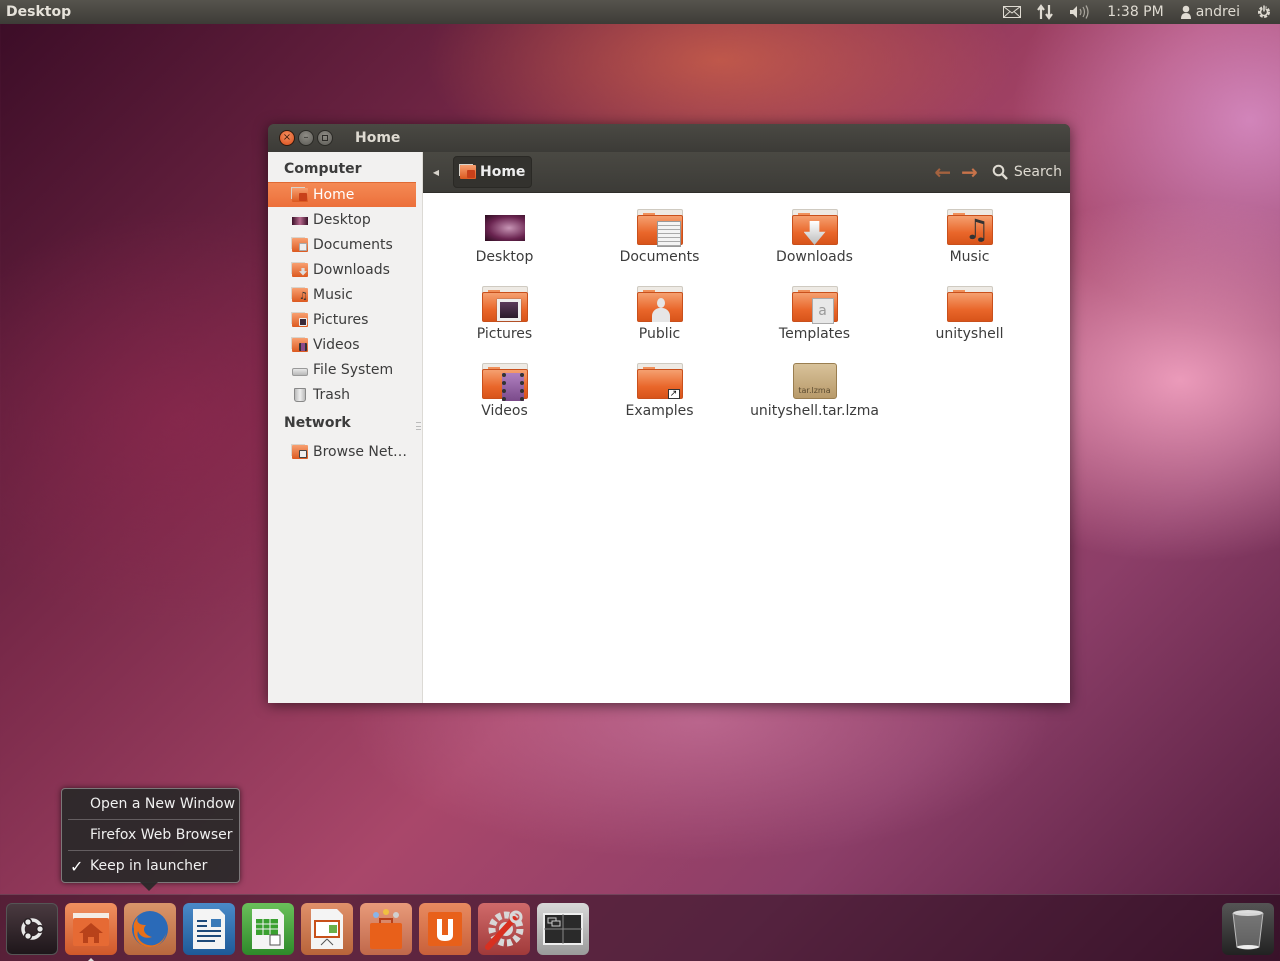 Image resolution: width=1280 pixels, height=961 pixels. I want to click on drive-icon, so click(300, 371).